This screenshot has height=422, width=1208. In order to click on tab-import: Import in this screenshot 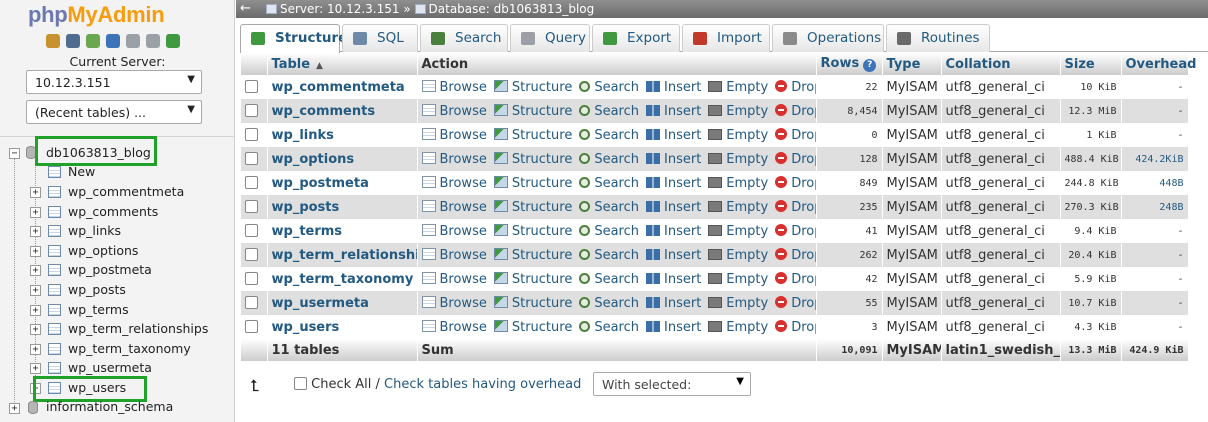, I will do `click(726, 38)`.